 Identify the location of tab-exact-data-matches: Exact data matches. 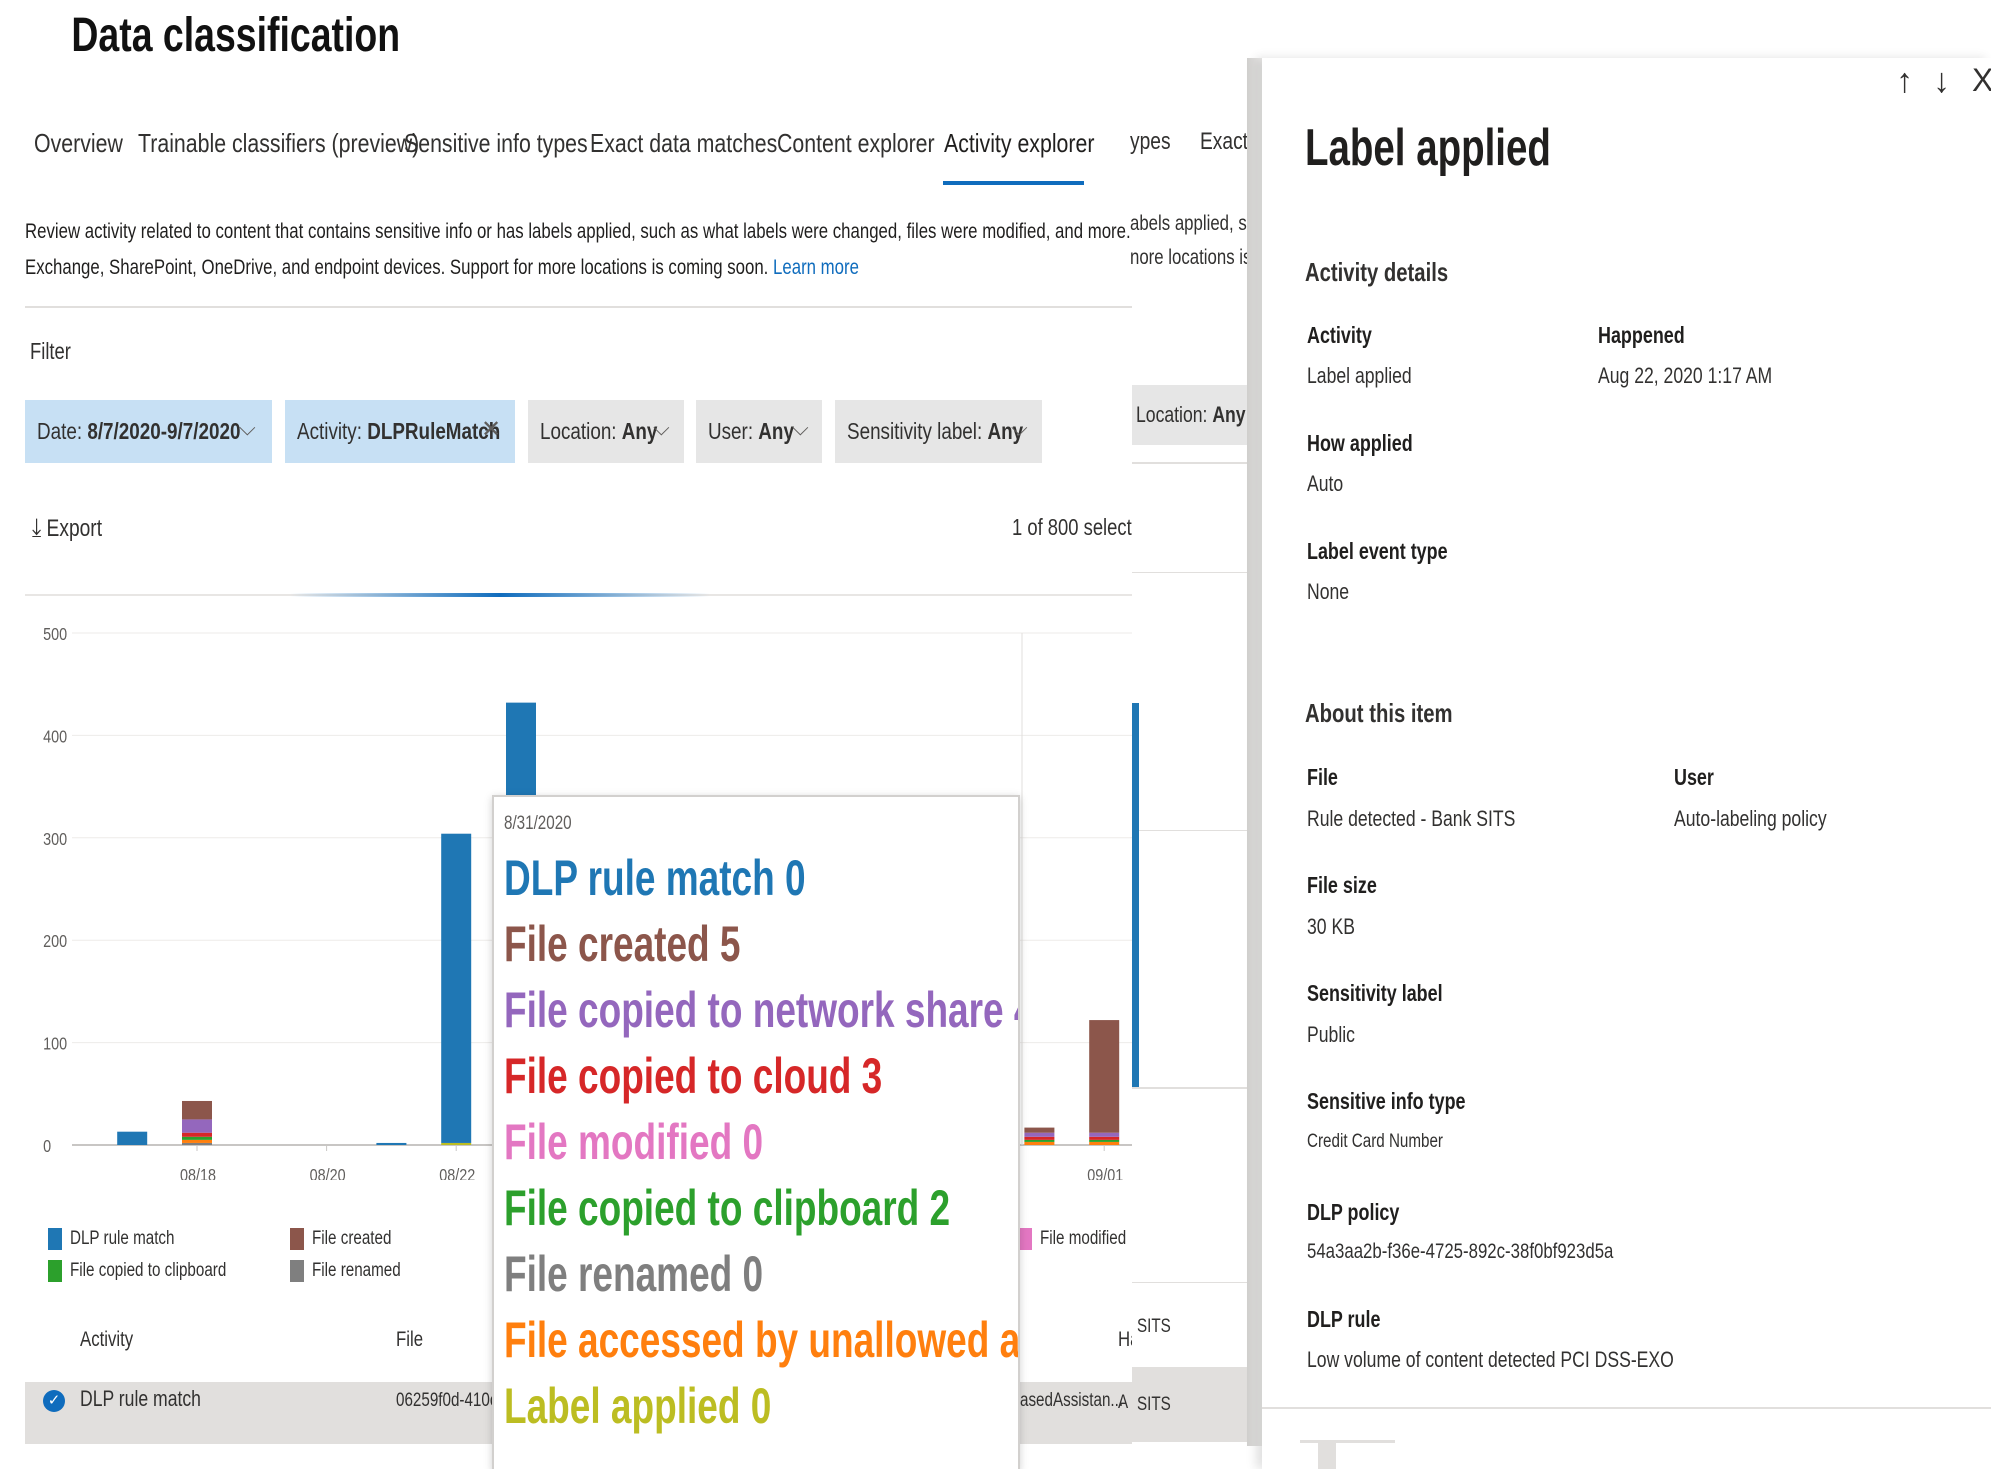
(683, 143).